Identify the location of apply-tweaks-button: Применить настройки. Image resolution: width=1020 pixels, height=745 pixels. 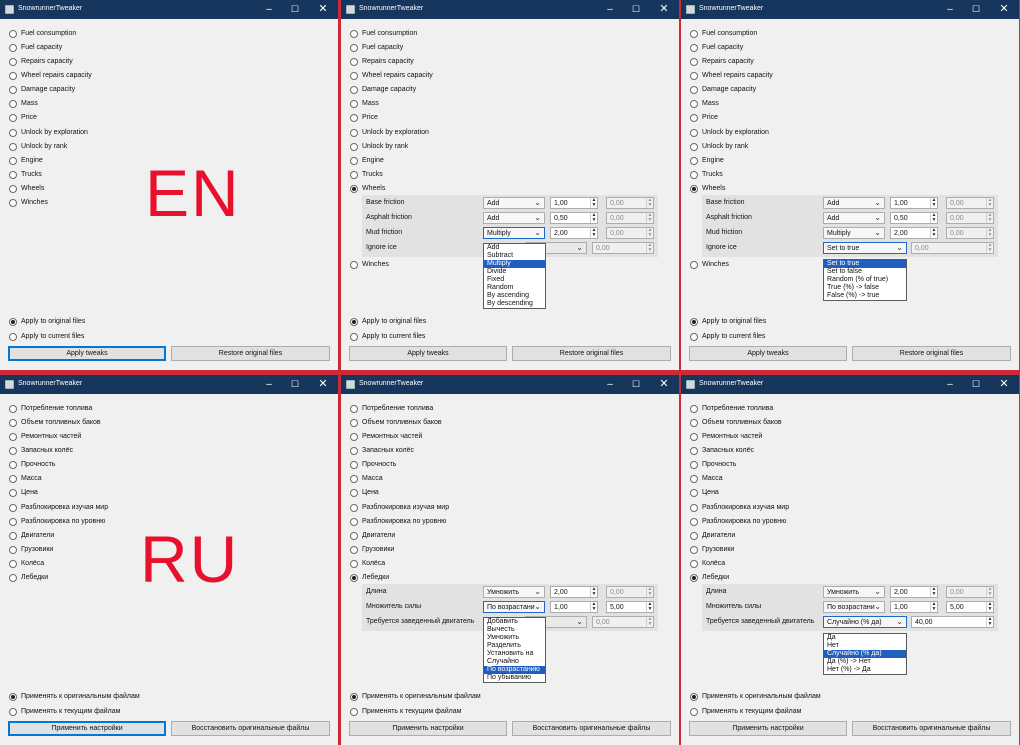
(768, 728).